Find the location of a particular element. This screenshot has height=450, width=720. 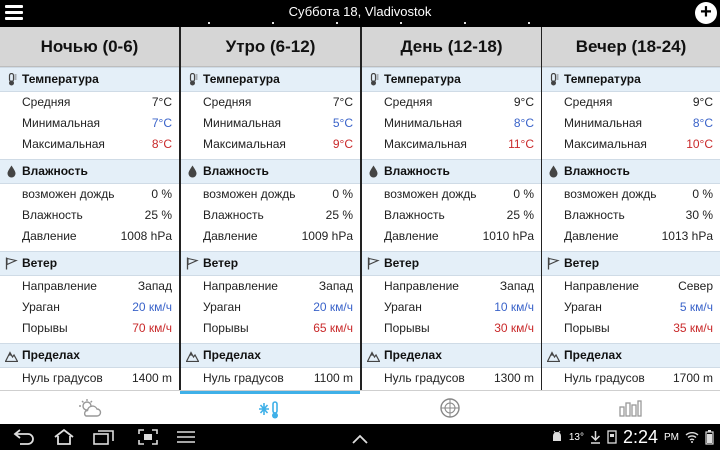

humidity-value: 25 % is located at coordinates (520, 215).